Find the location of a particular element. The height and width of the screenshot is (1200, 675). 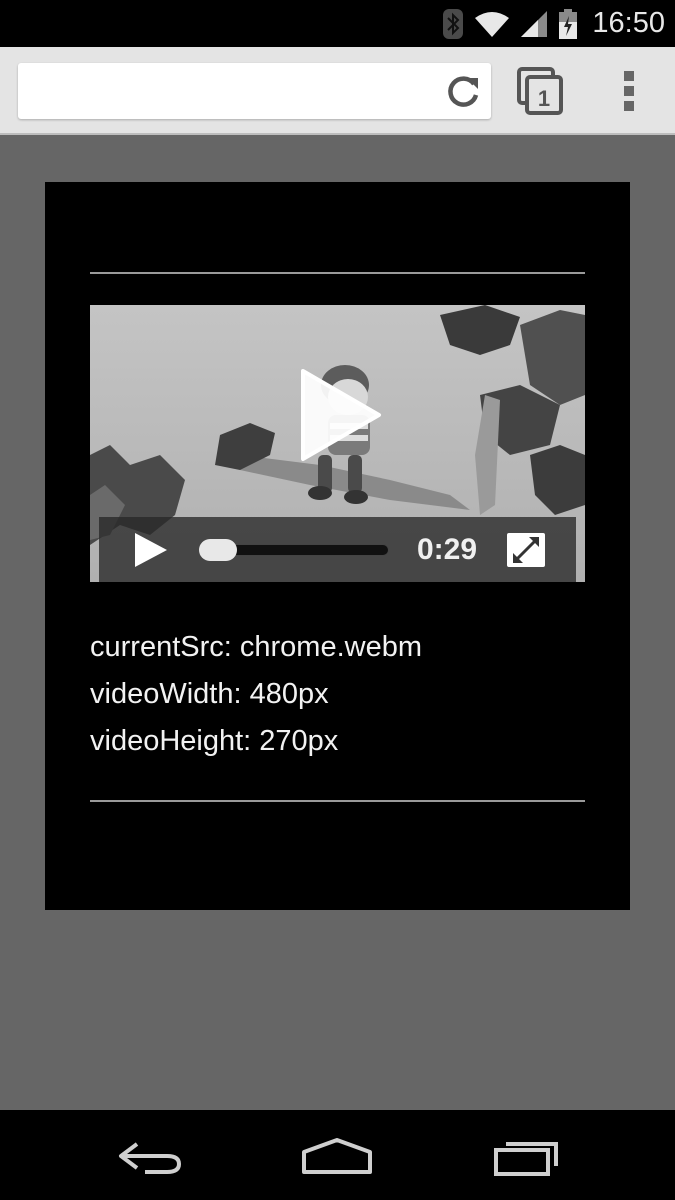

video-height-text: videoHeight: 270px is located at coordinates (214, 741).